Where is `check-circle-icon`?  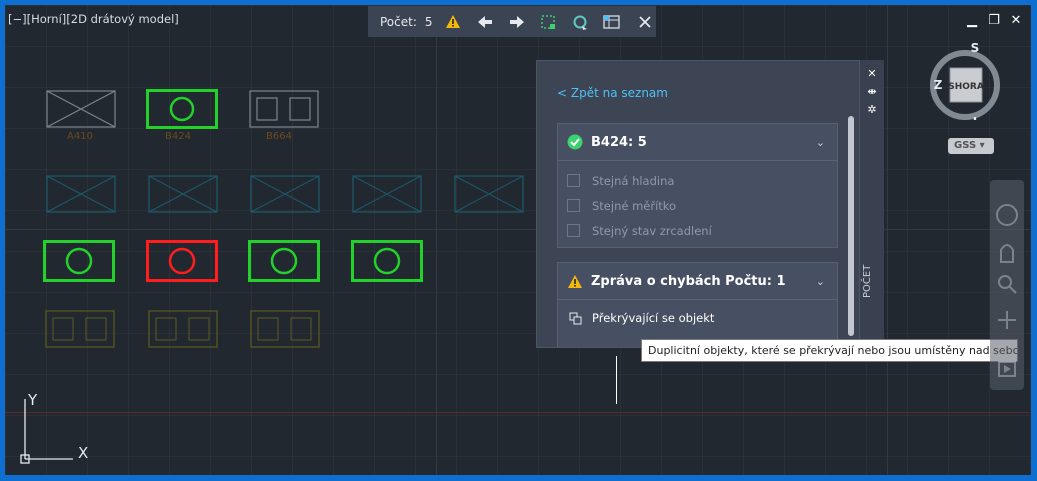 check-circle-icon is located at coordinates (575, 142).